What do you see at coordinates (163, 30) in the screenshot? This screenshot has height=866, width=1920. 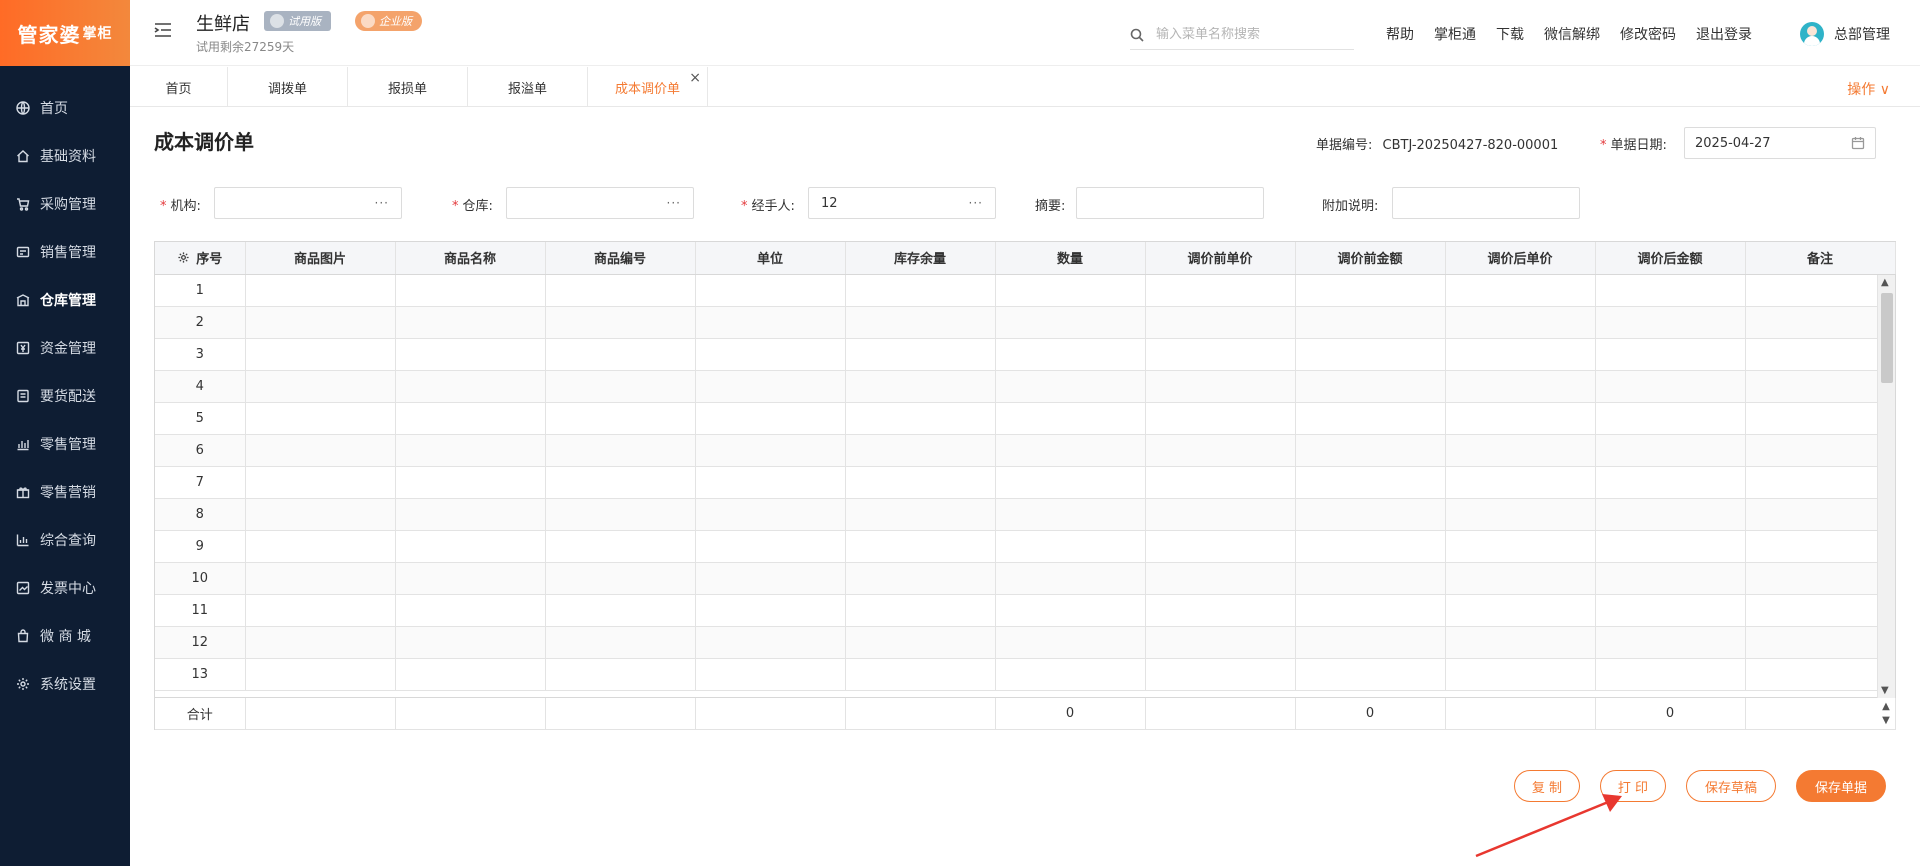 I see `menu-toggle-icon` at bounding box center [163, 30].